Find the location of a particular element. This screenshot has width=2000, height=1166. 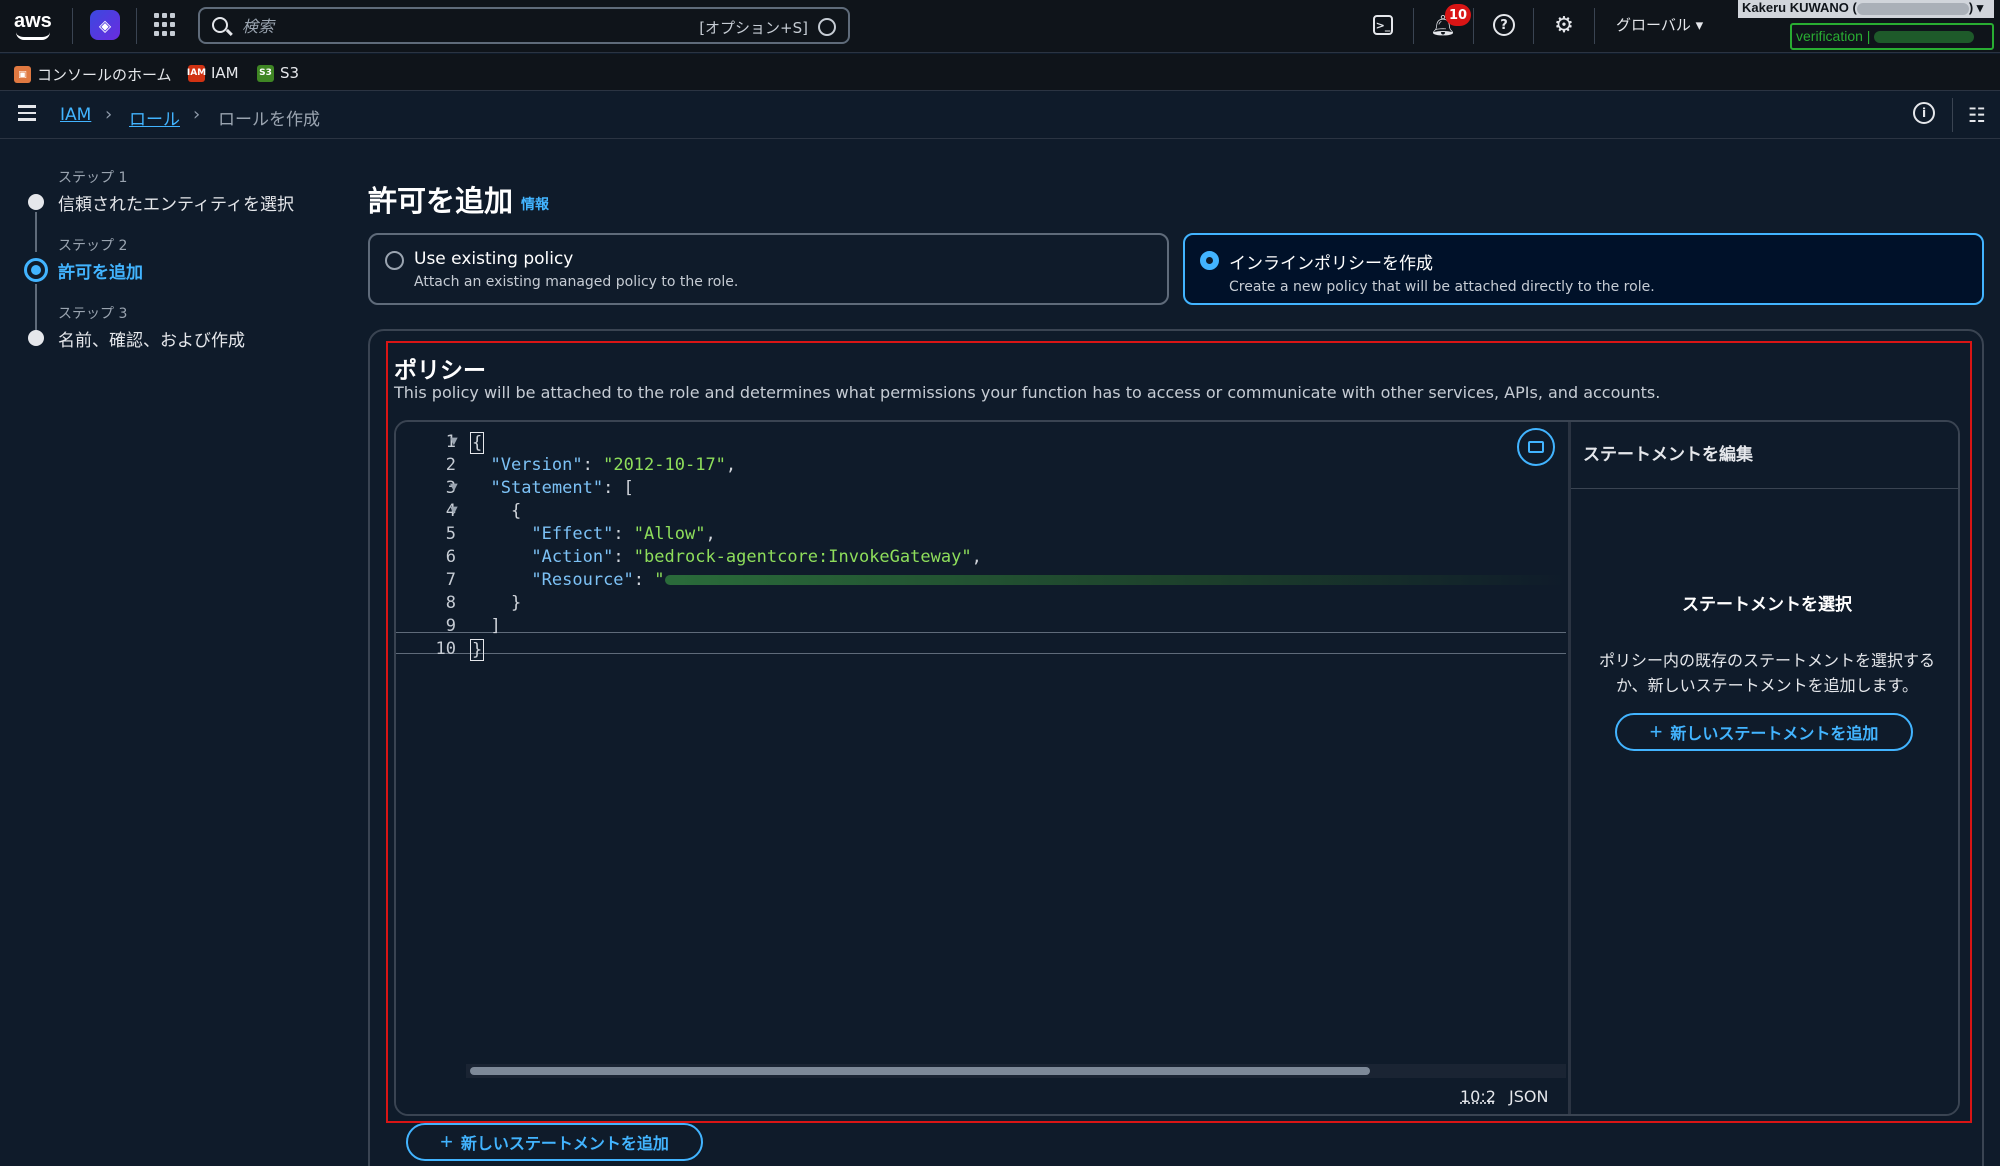

info-icon: i is located at coordinates (1924, 113).